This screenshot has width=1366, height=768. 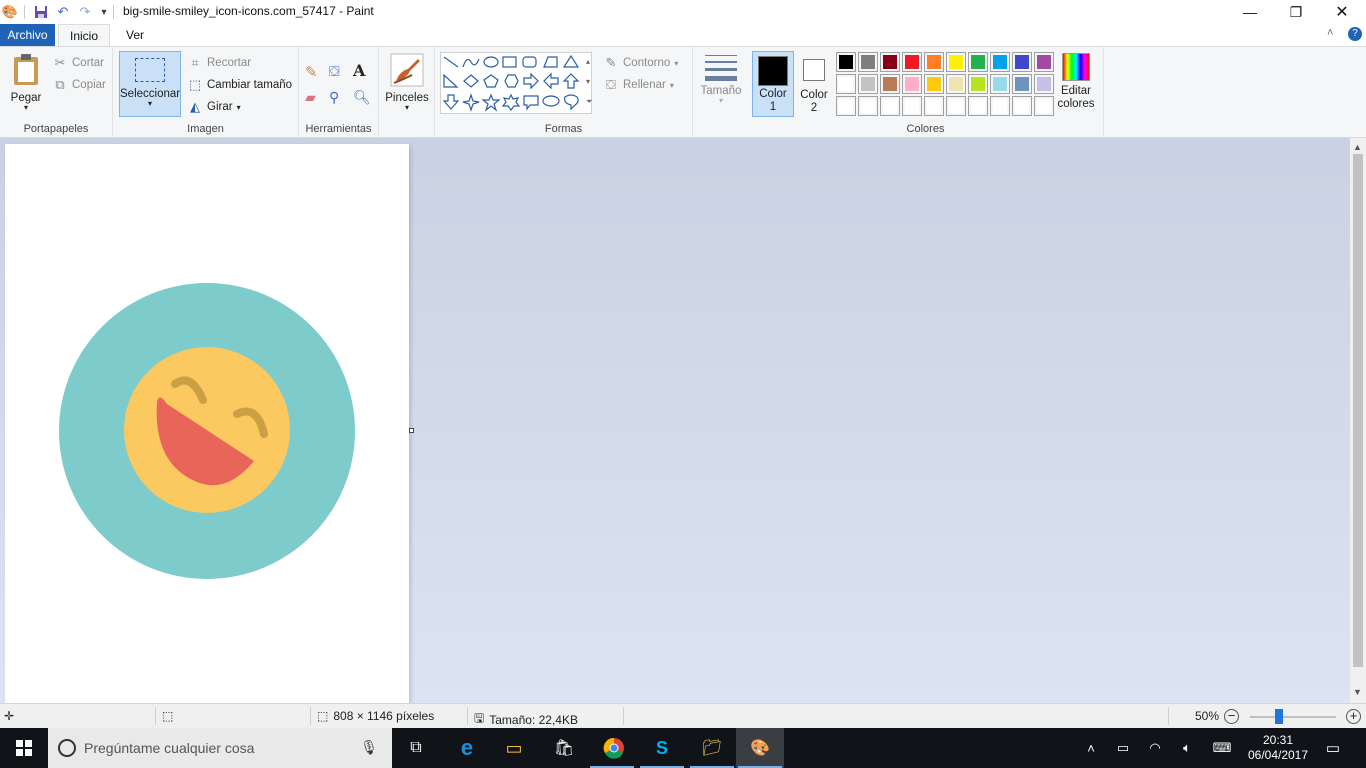 What do you see at coordinates (220, 748) in the screenshot?
I see `cortana-search-box: Pregúntame cualquier cosa 🎙︎` at bounding box center [220, 748].